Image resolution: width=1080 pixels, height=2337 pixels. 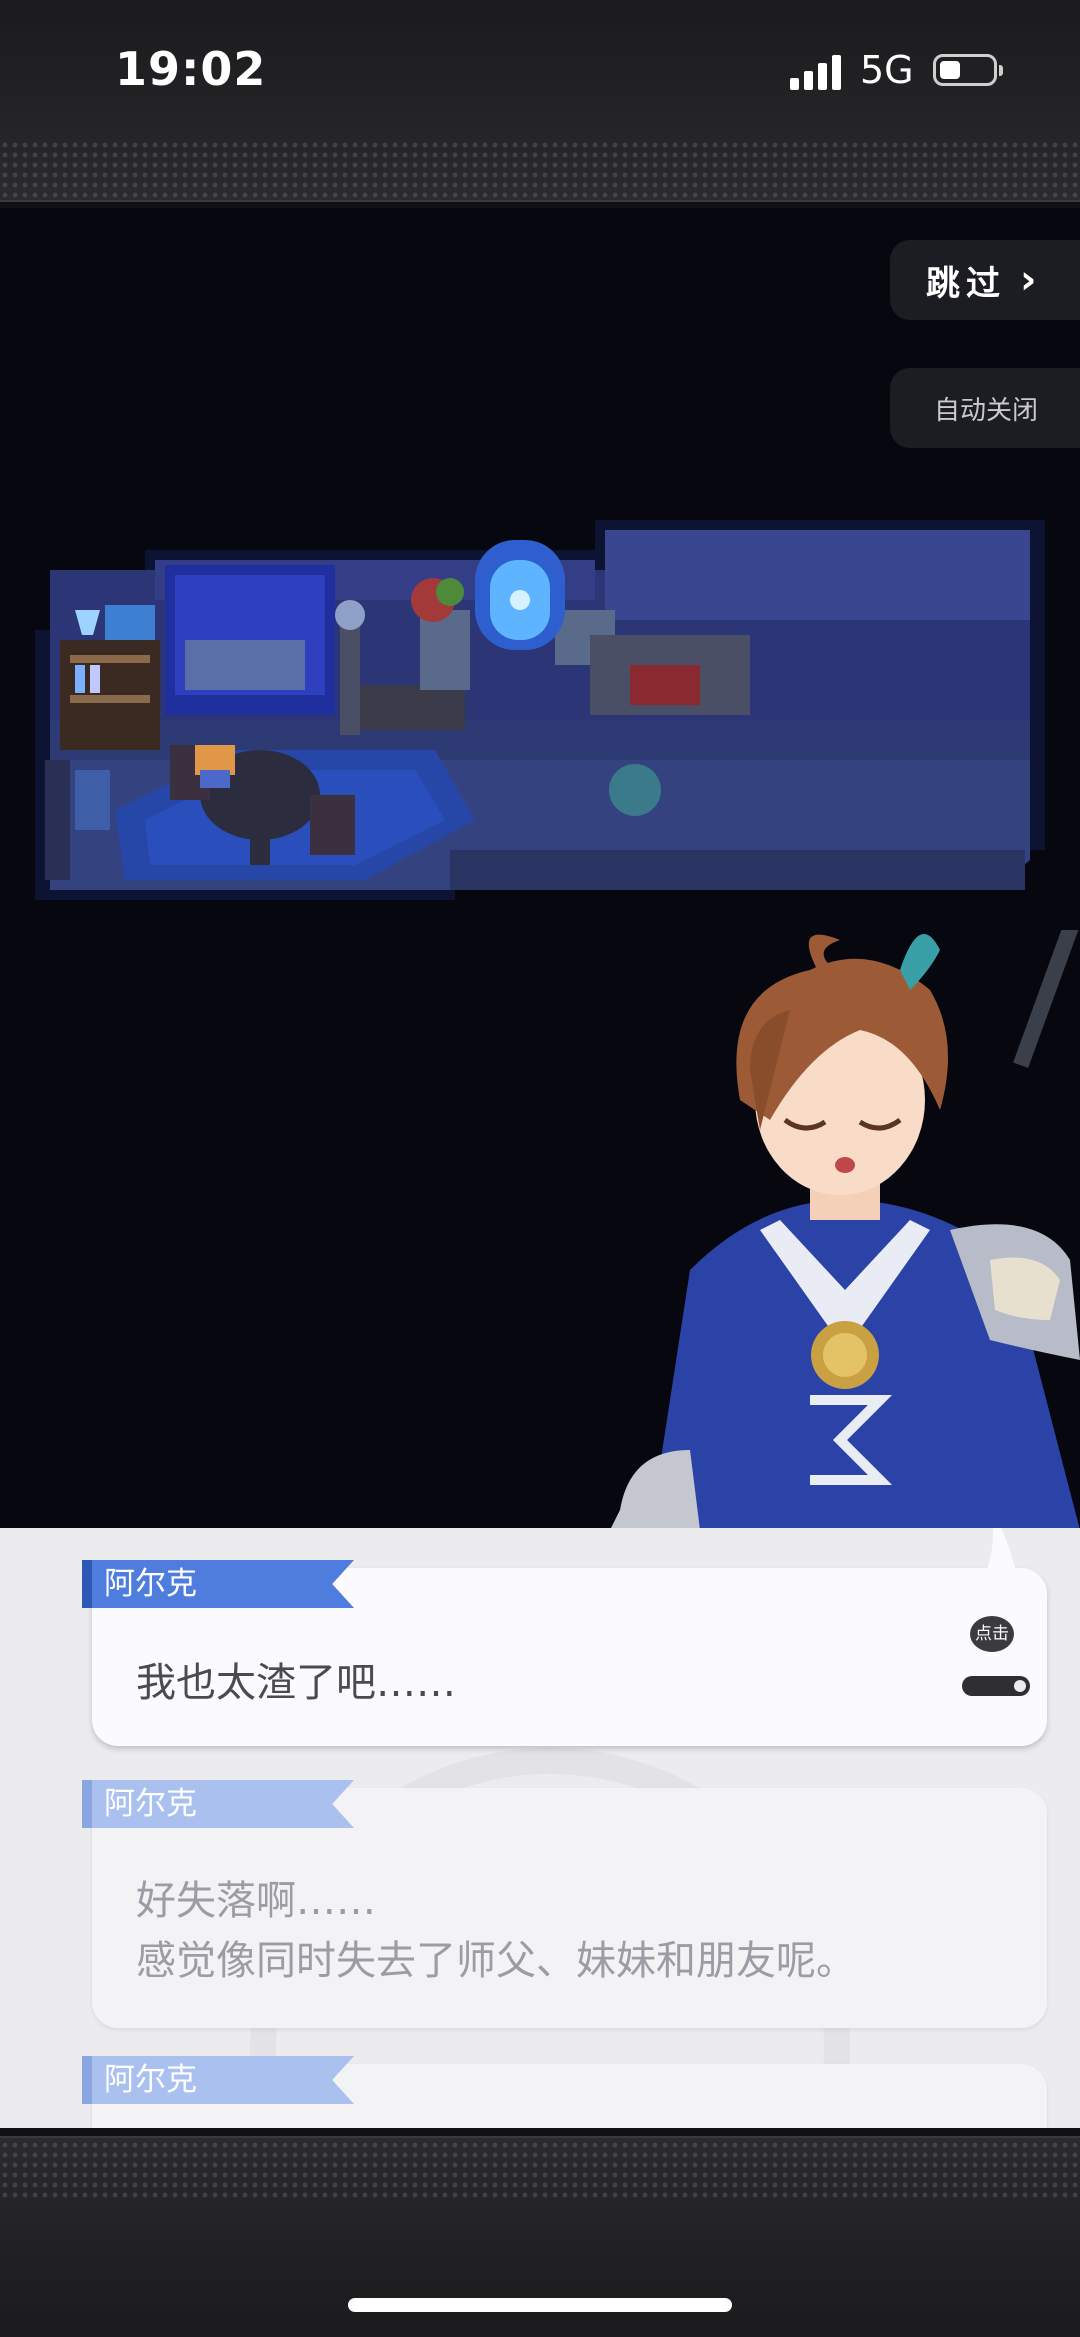 I want to click on toggle-icon, so click(x=996, y=1686).